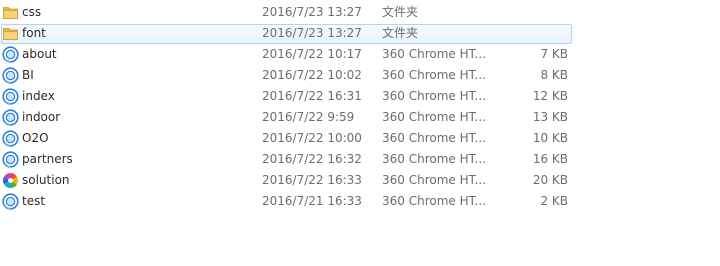  I want to click on file-name: indoor, so click(41, 117).